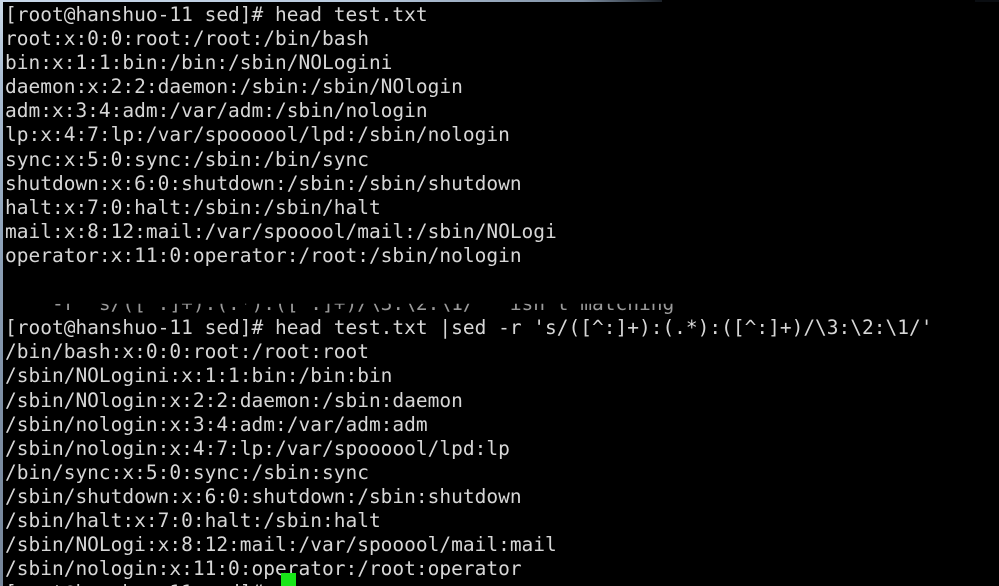 This screenshot has height=586, width=999. Describe the element at coordinates (216, 111) in the screenshot. I see `terminal-line-output: adm:x:3:4:adm:/var/adm:/sbin/nologin` at that location.